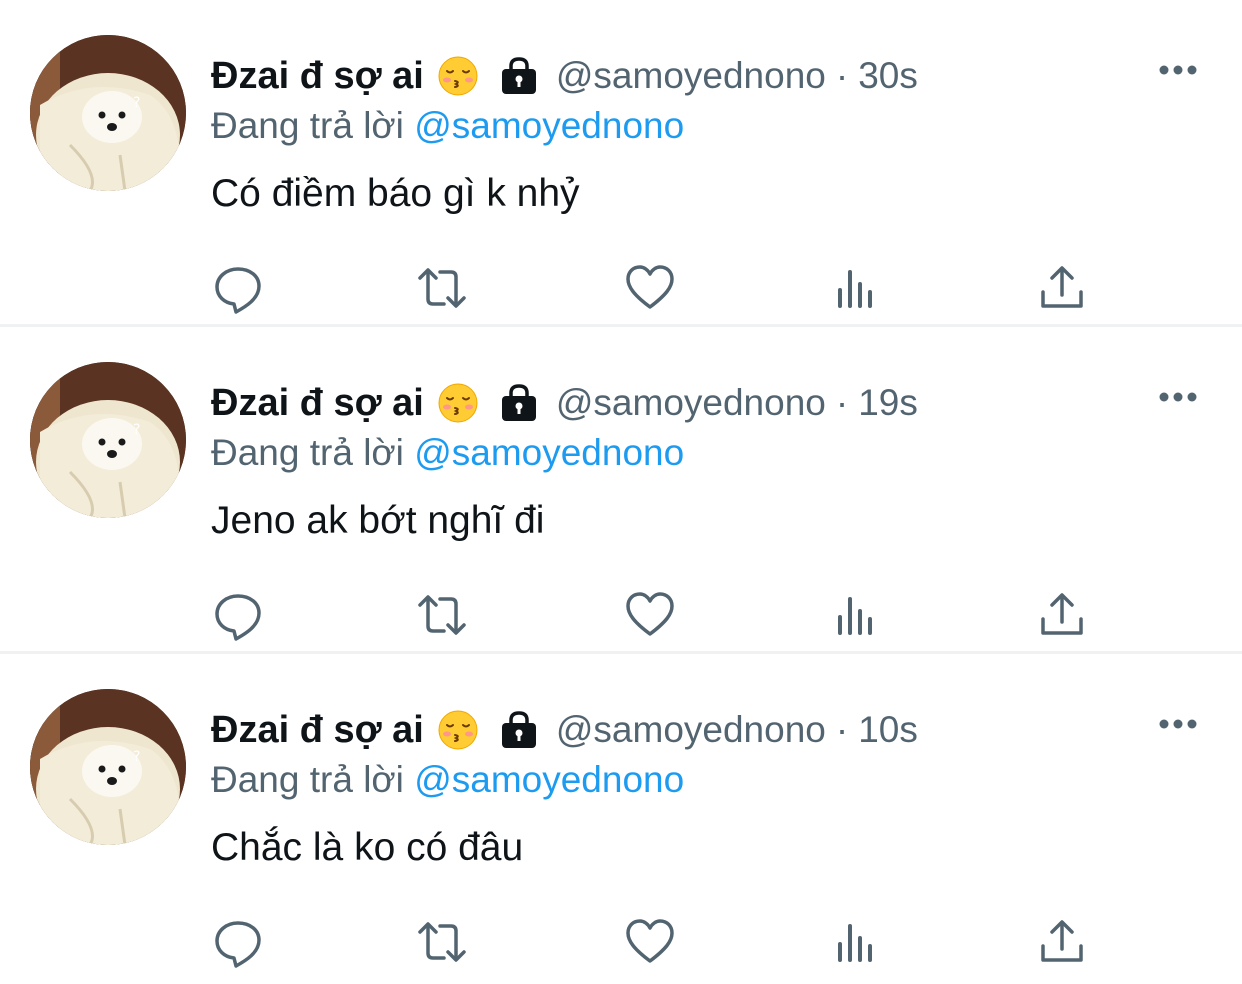  Describe the element at coordinates (395, 193) in the screenshot. I see `tweet-text: Có điềm báo gì k nhỷ` at that location.